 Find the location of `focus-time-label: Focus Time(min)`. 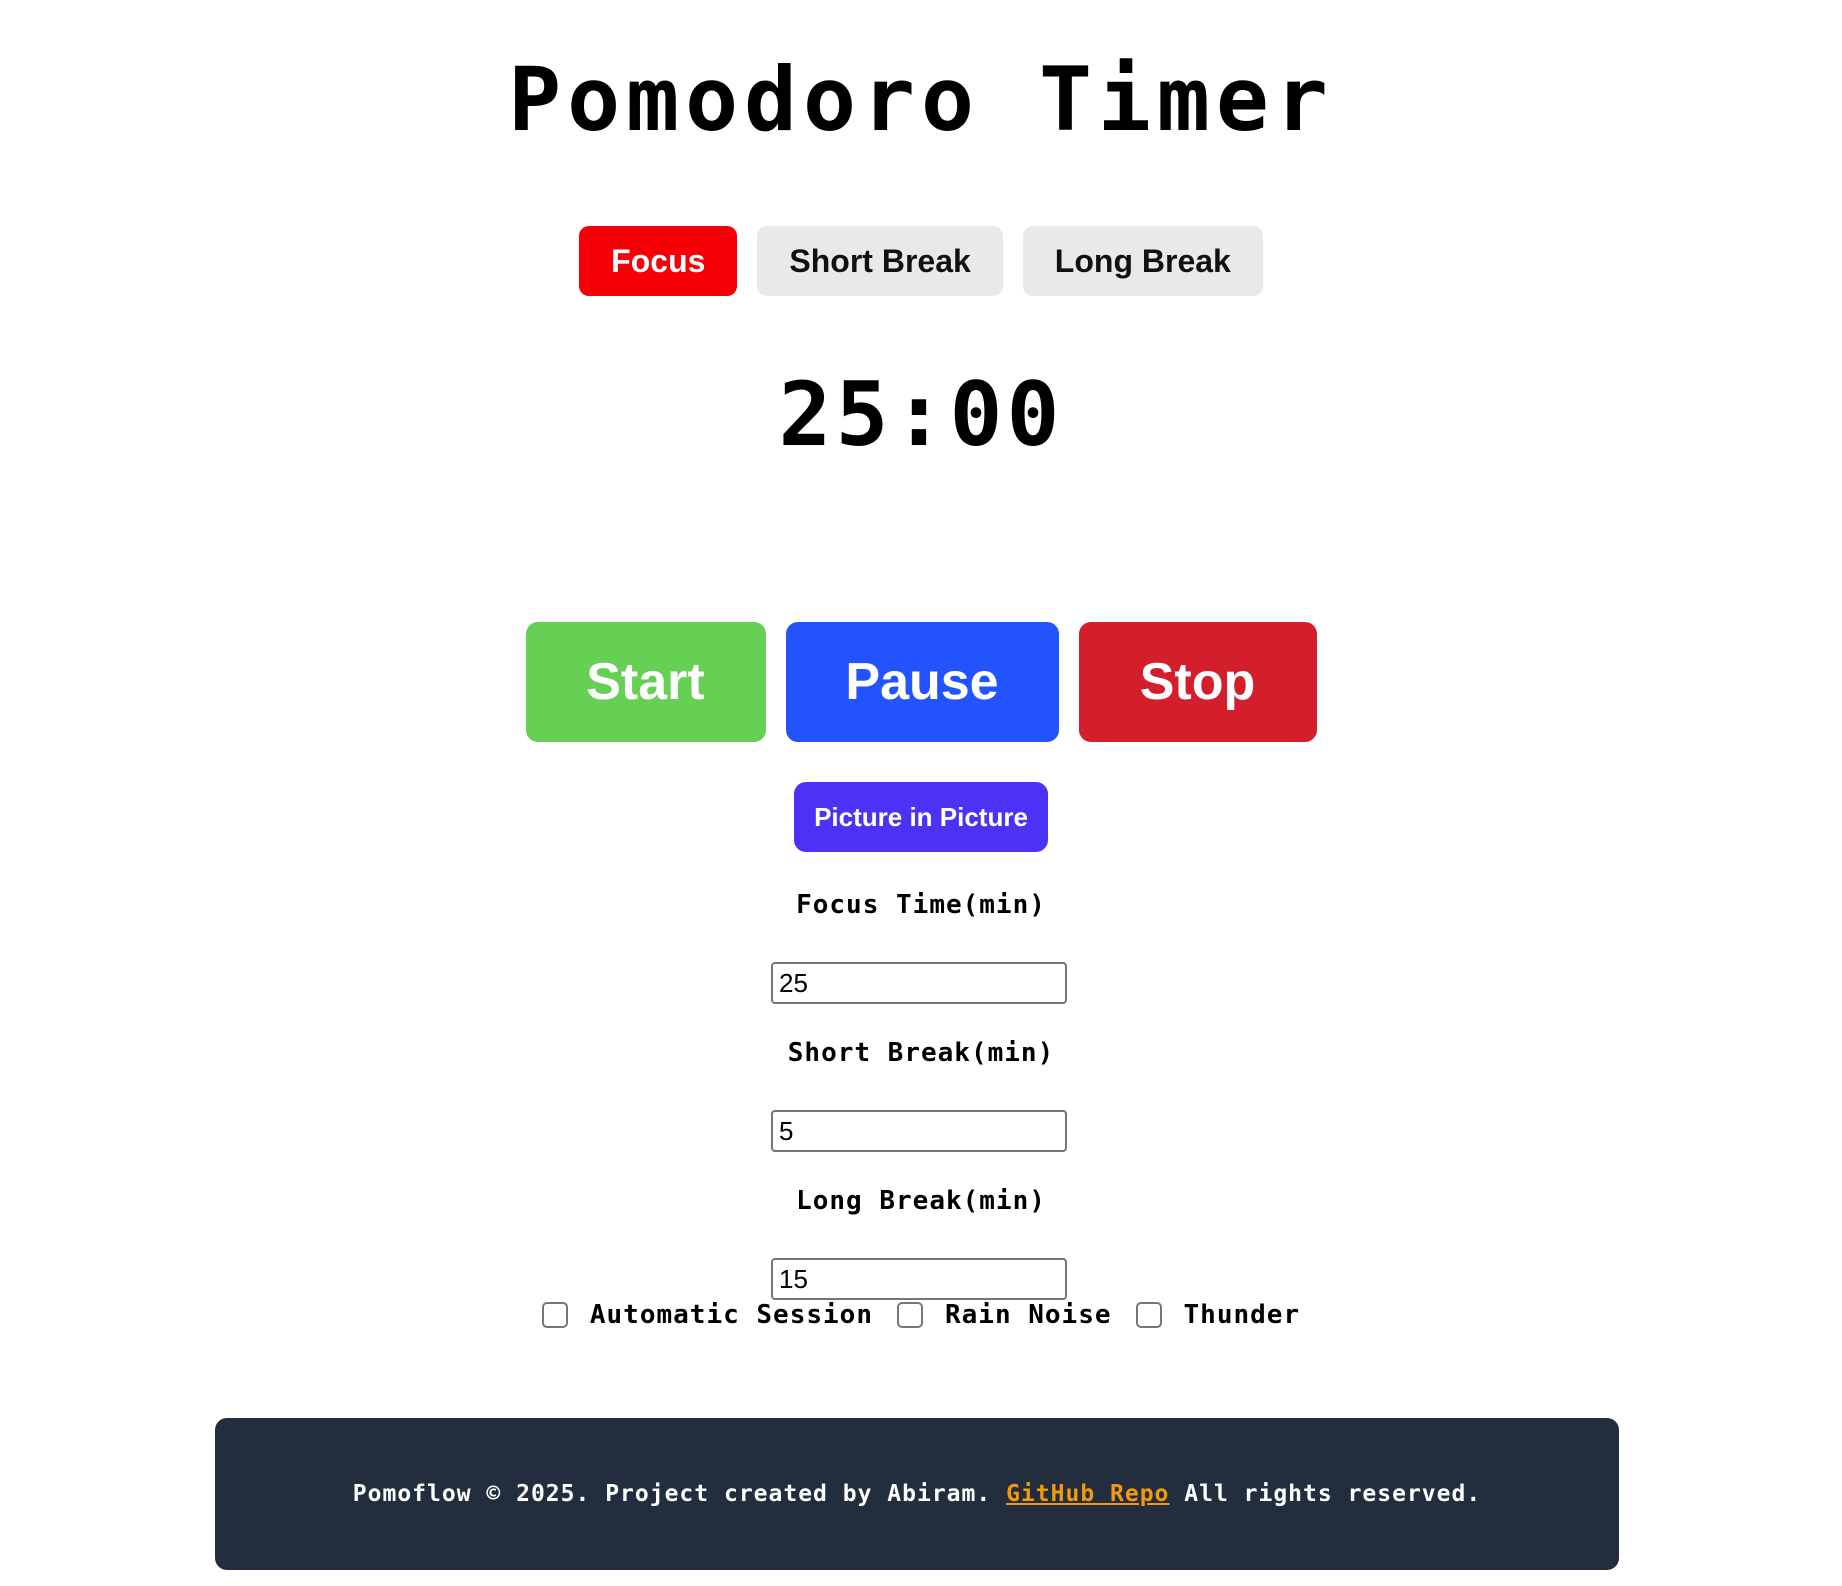

focus-time-label: Focus Time(min) is located at coordinates (921, 905).